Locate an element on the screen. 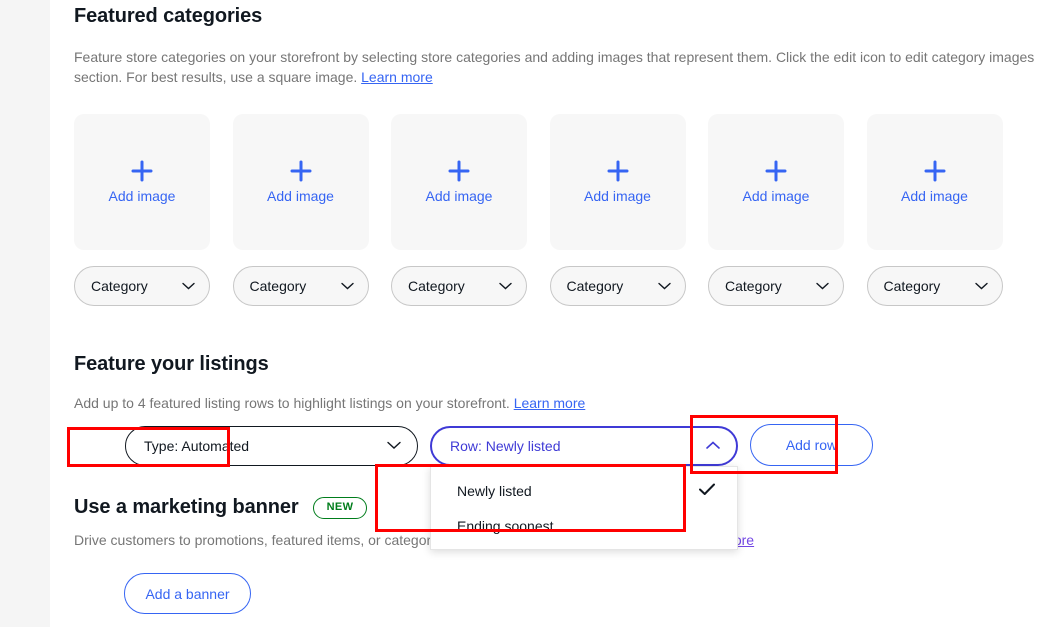 The image size is (1037, 627). listing-type-dropdown-label: Type: Automated is located at coordinates (197, 446).